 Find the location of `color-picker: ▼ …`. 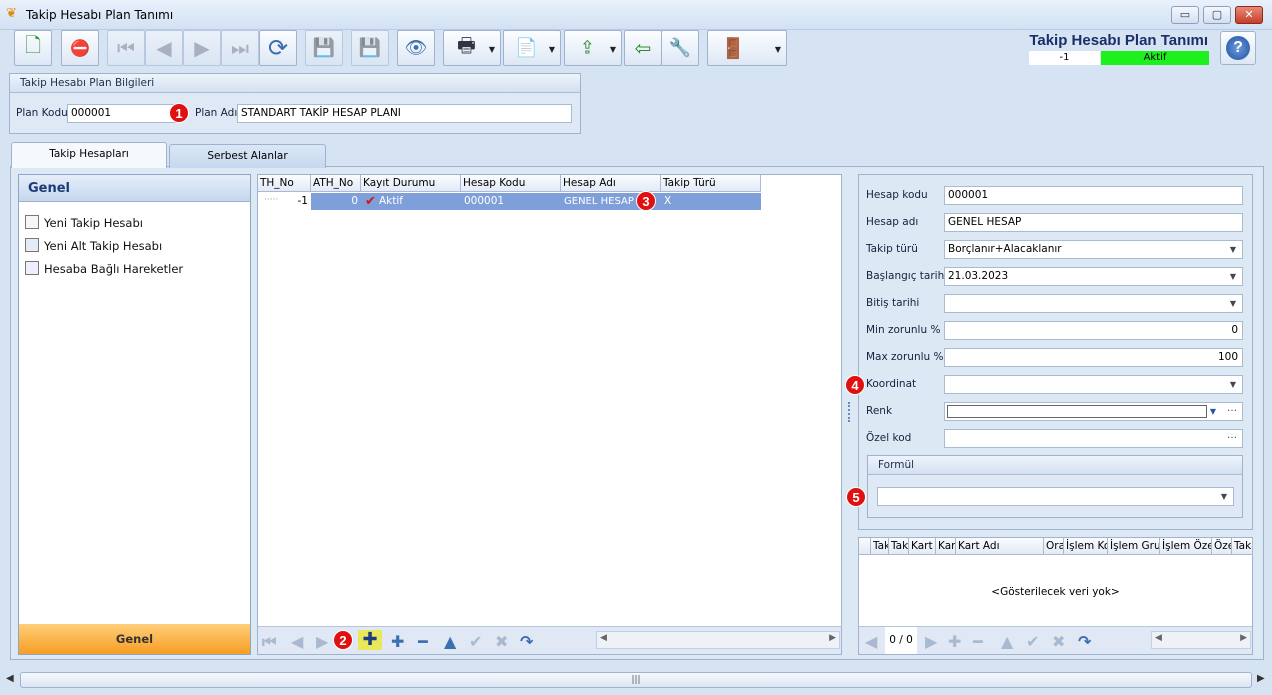

color-picker: ▼ … is located at coordinates (1093, 411).